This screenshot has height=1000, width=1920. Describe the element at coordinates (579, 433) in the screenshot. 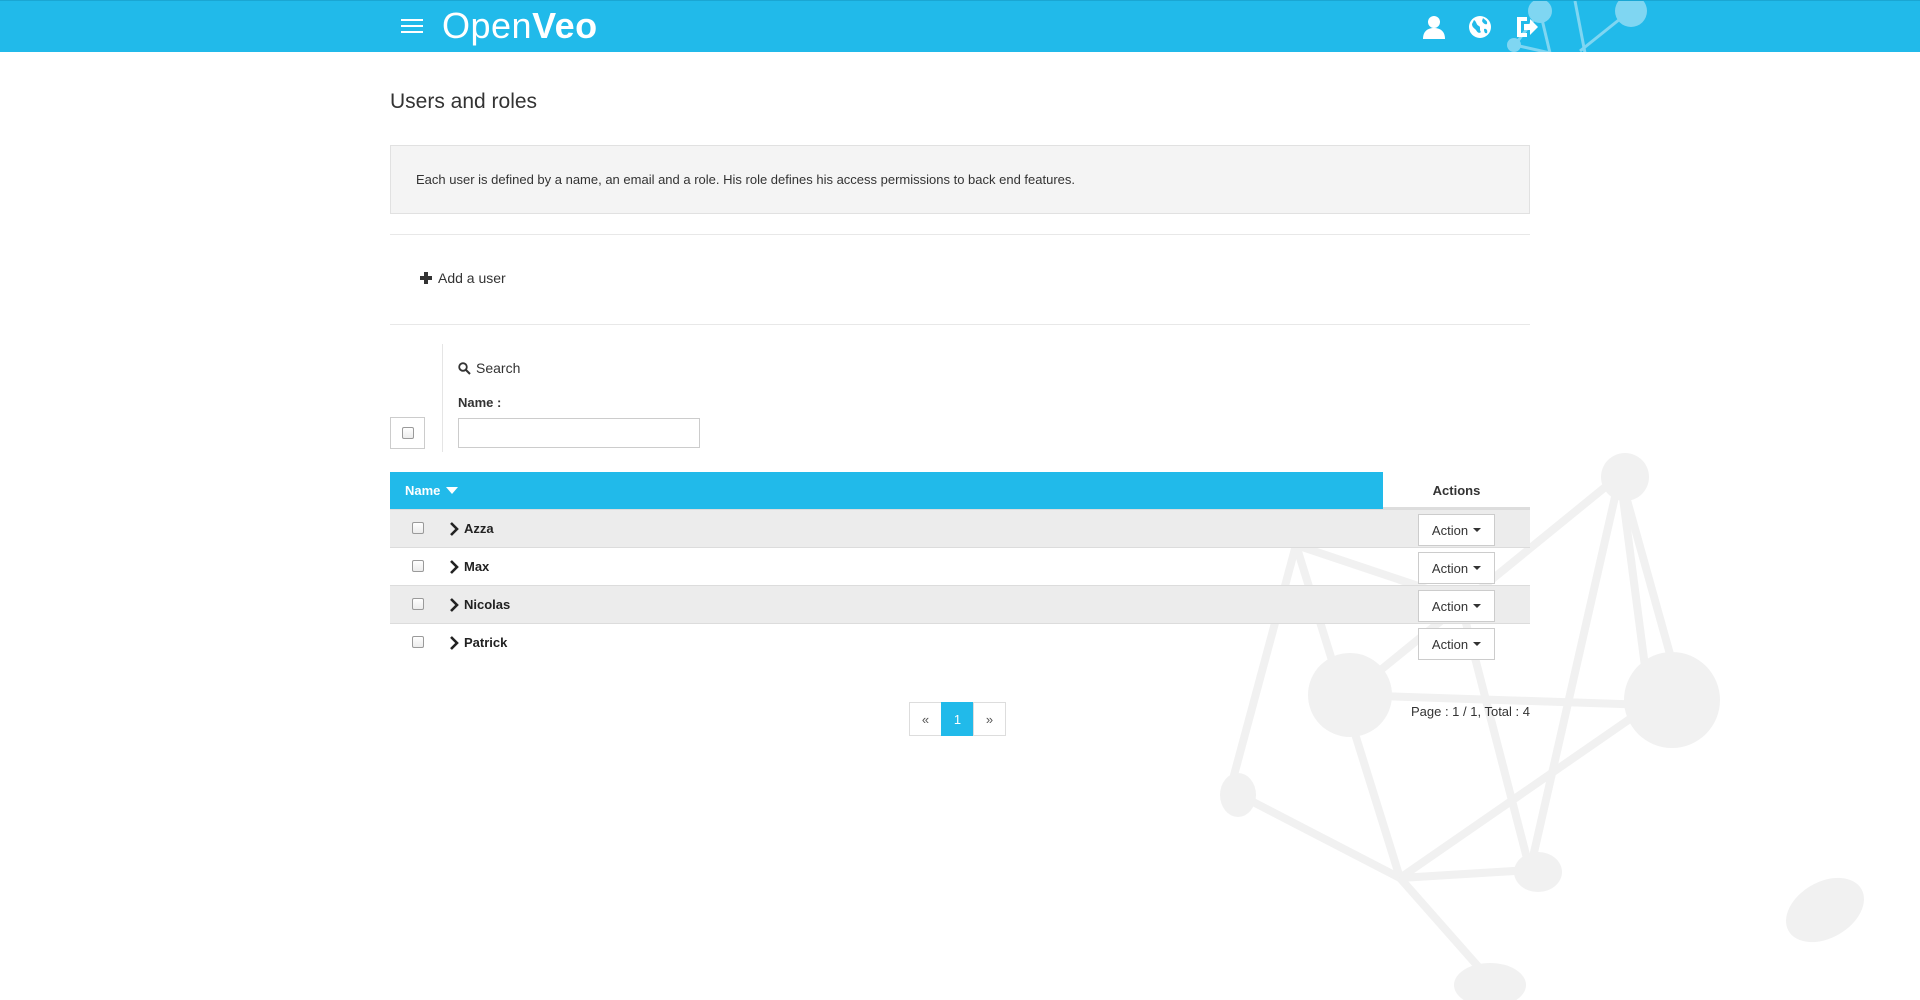

I see `name-filter-input` at that location.